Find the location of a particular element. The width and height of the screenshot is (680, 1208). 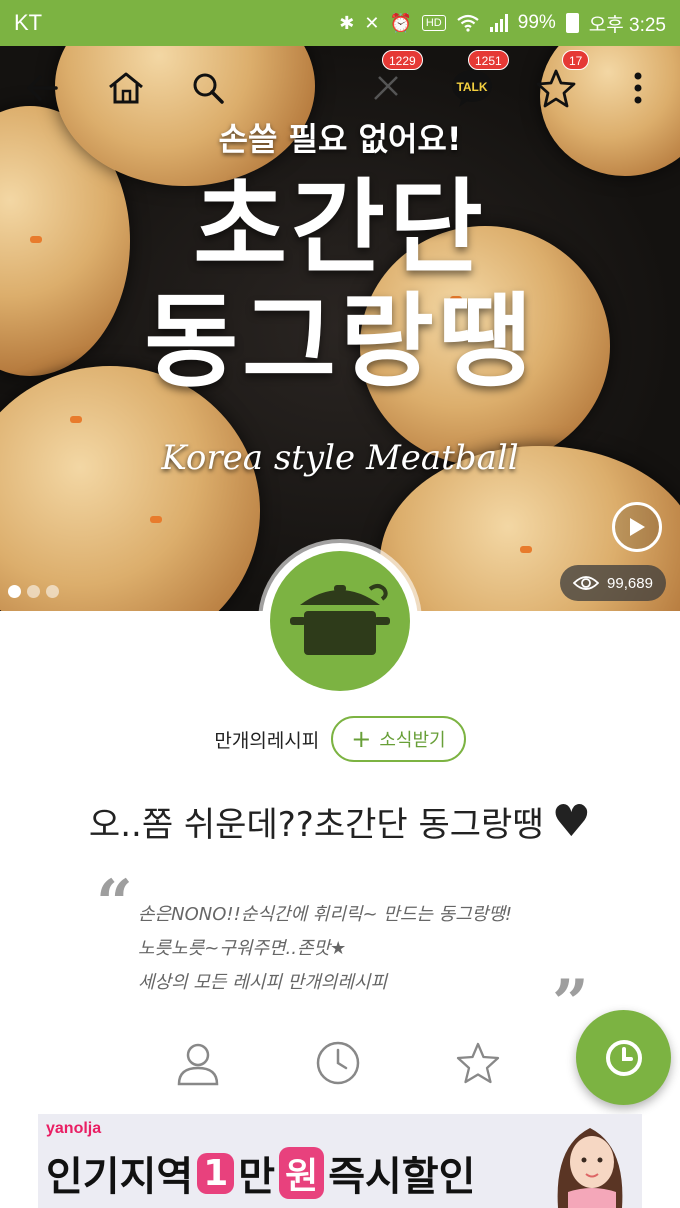

author-row: 만개의레시피 + 소식받기 is located at coordinates (340, 739).